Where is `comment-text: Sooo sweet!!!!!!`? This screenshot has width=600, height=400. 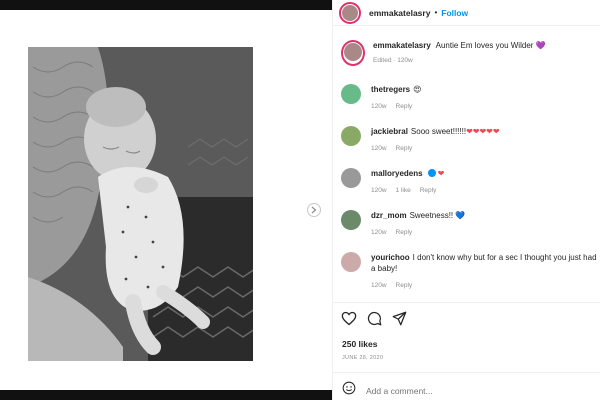
comment-text: Sooo sweet!!!!!! is located at coordinates (438, 131).